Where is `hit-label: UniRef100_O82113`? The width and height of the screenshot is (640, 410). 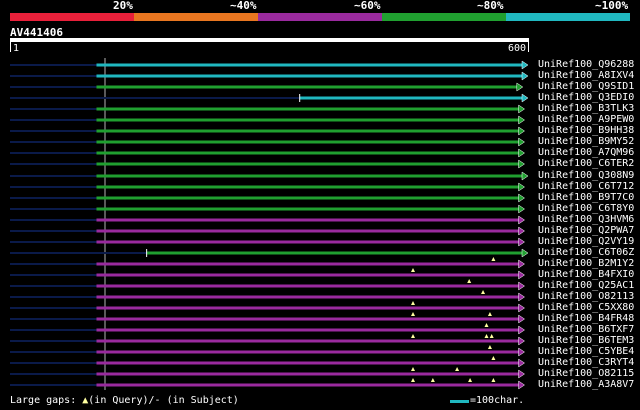
hit-label: UniRef100_O82113 is located at coordinates (586, 296).